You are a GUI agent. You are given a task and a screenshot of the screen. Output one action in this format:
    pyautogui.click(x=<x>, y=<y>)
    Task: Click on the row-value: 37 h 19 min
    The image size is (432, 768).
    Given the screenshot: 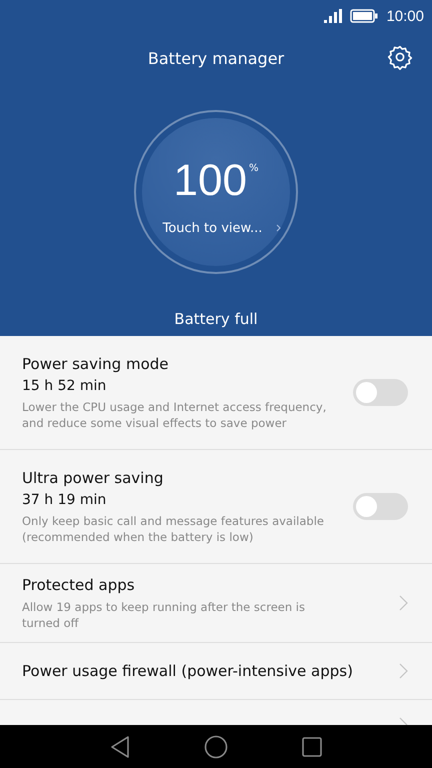 What is the action you would take?
    pyautogui.click(x=65, y=500)
    